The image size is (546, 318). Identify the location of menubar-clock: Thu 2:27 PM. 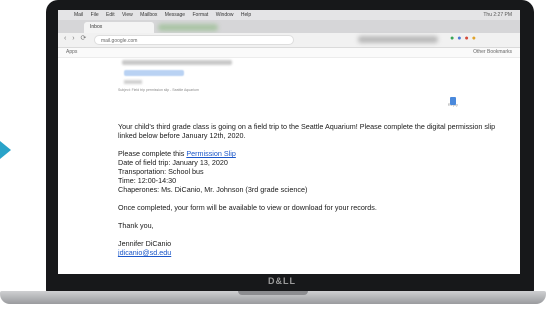
(497, 15).